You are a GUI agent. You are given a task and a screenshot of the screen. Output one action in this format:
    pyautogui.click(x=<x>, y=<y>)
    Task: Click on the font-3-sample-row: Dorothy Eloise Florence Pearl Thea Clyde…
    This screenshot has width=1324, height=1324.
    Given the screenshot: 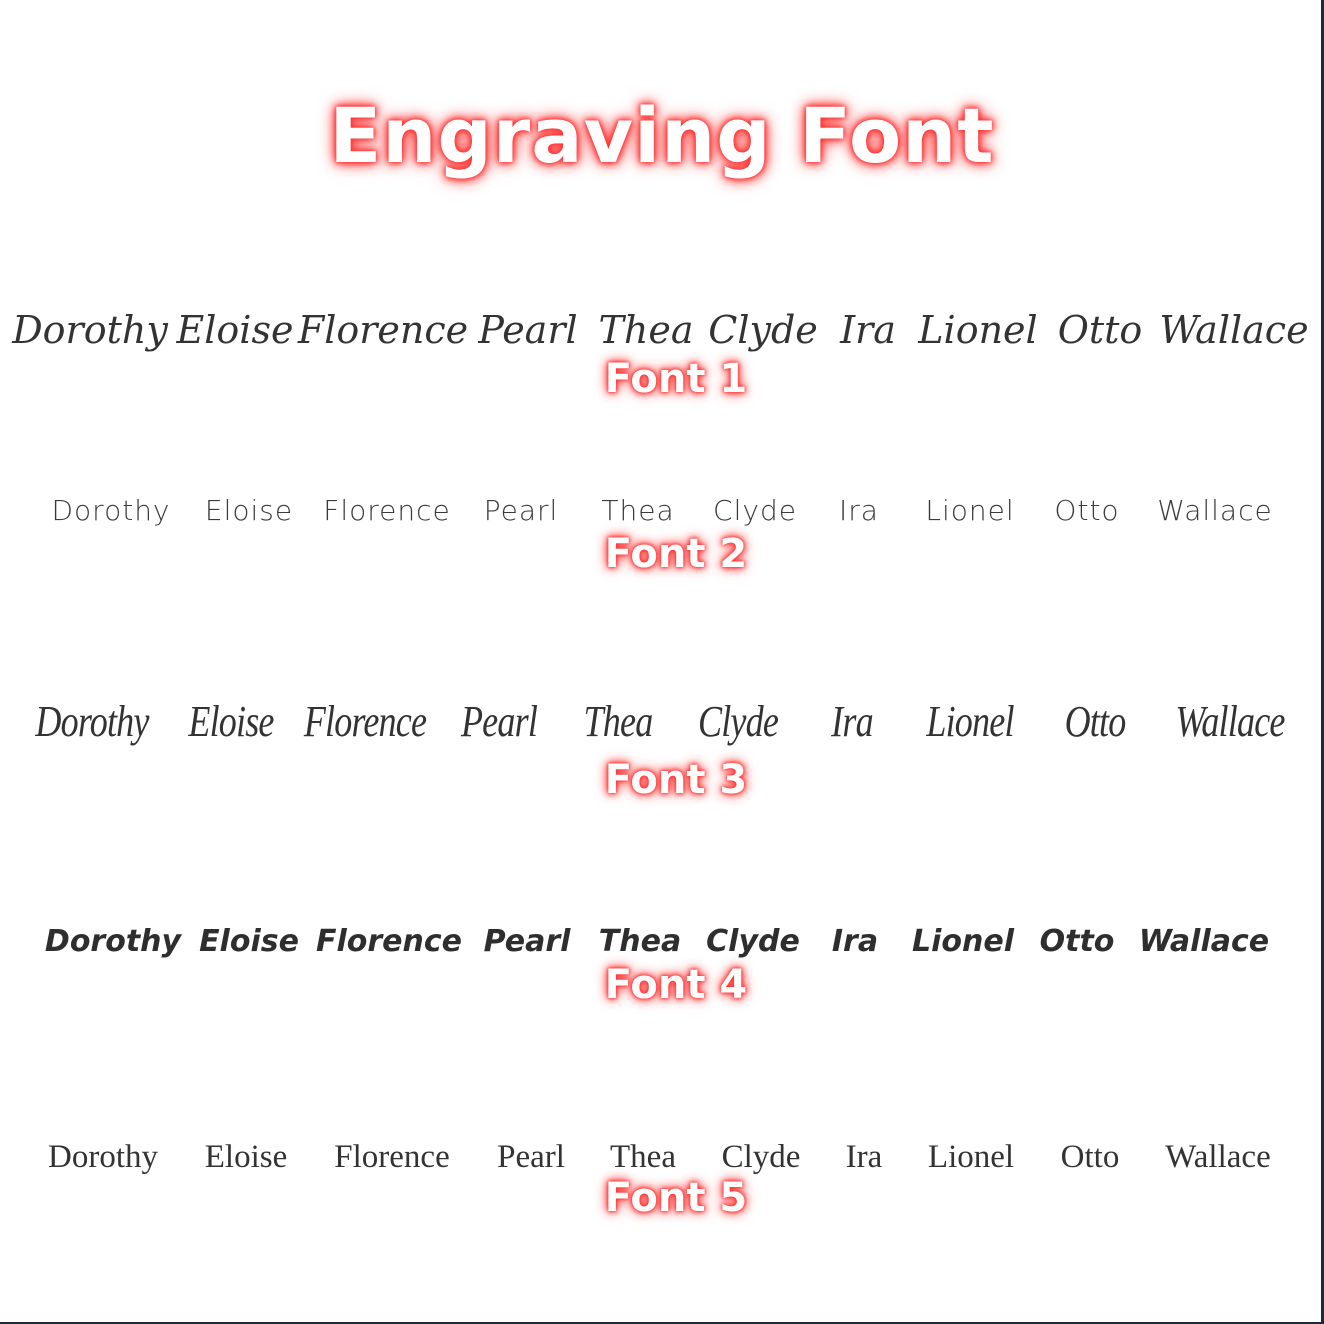 What is the action you would take?
    pyautogui.click(x=662, y=727)
    